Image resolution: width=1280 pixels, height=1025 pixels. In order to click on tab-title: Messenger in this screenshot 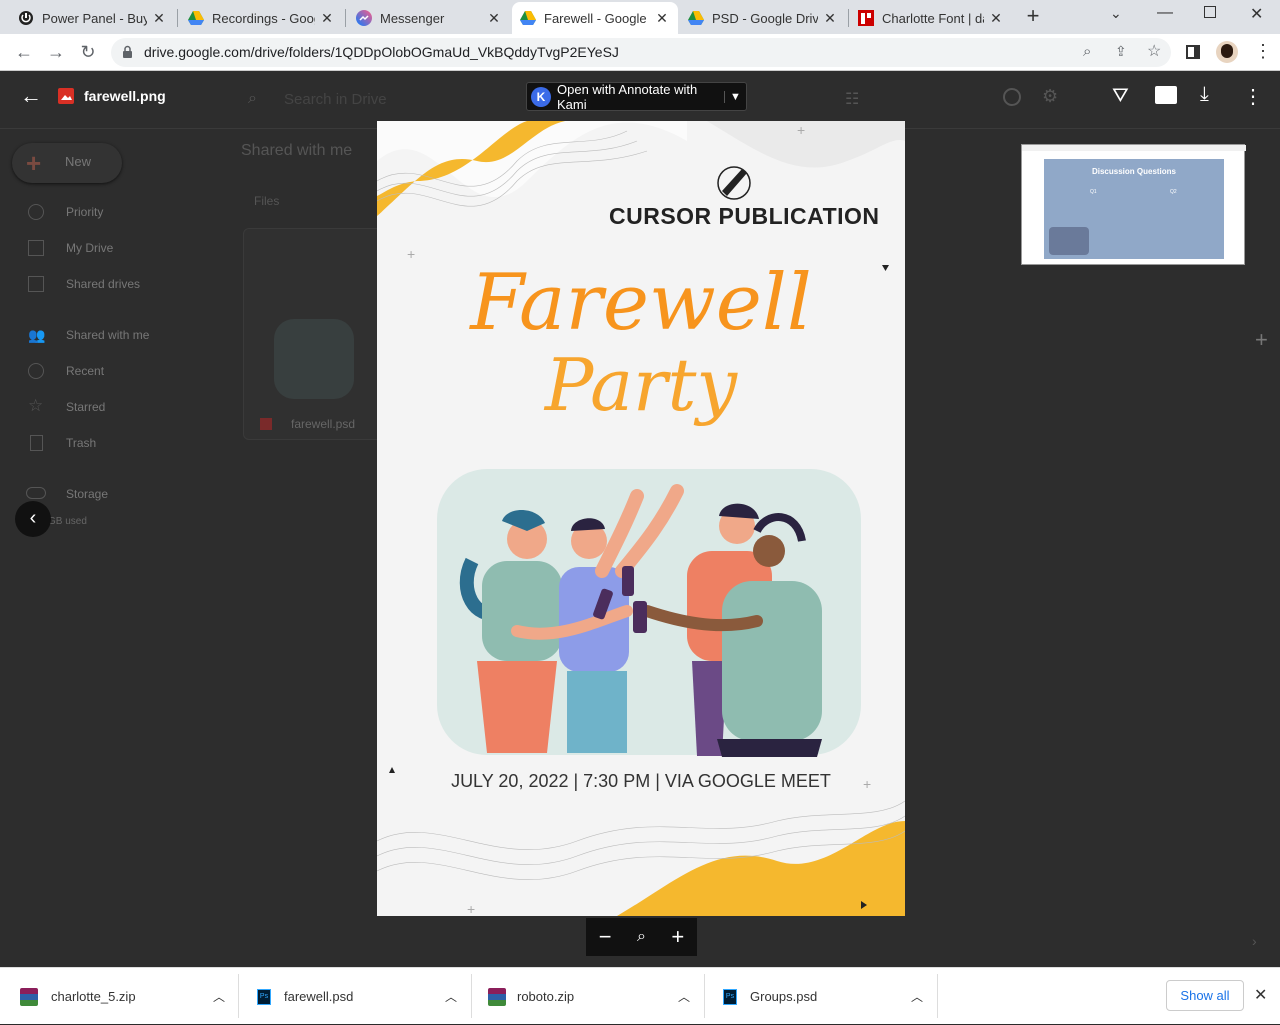, I will do `click(412, 18)`.